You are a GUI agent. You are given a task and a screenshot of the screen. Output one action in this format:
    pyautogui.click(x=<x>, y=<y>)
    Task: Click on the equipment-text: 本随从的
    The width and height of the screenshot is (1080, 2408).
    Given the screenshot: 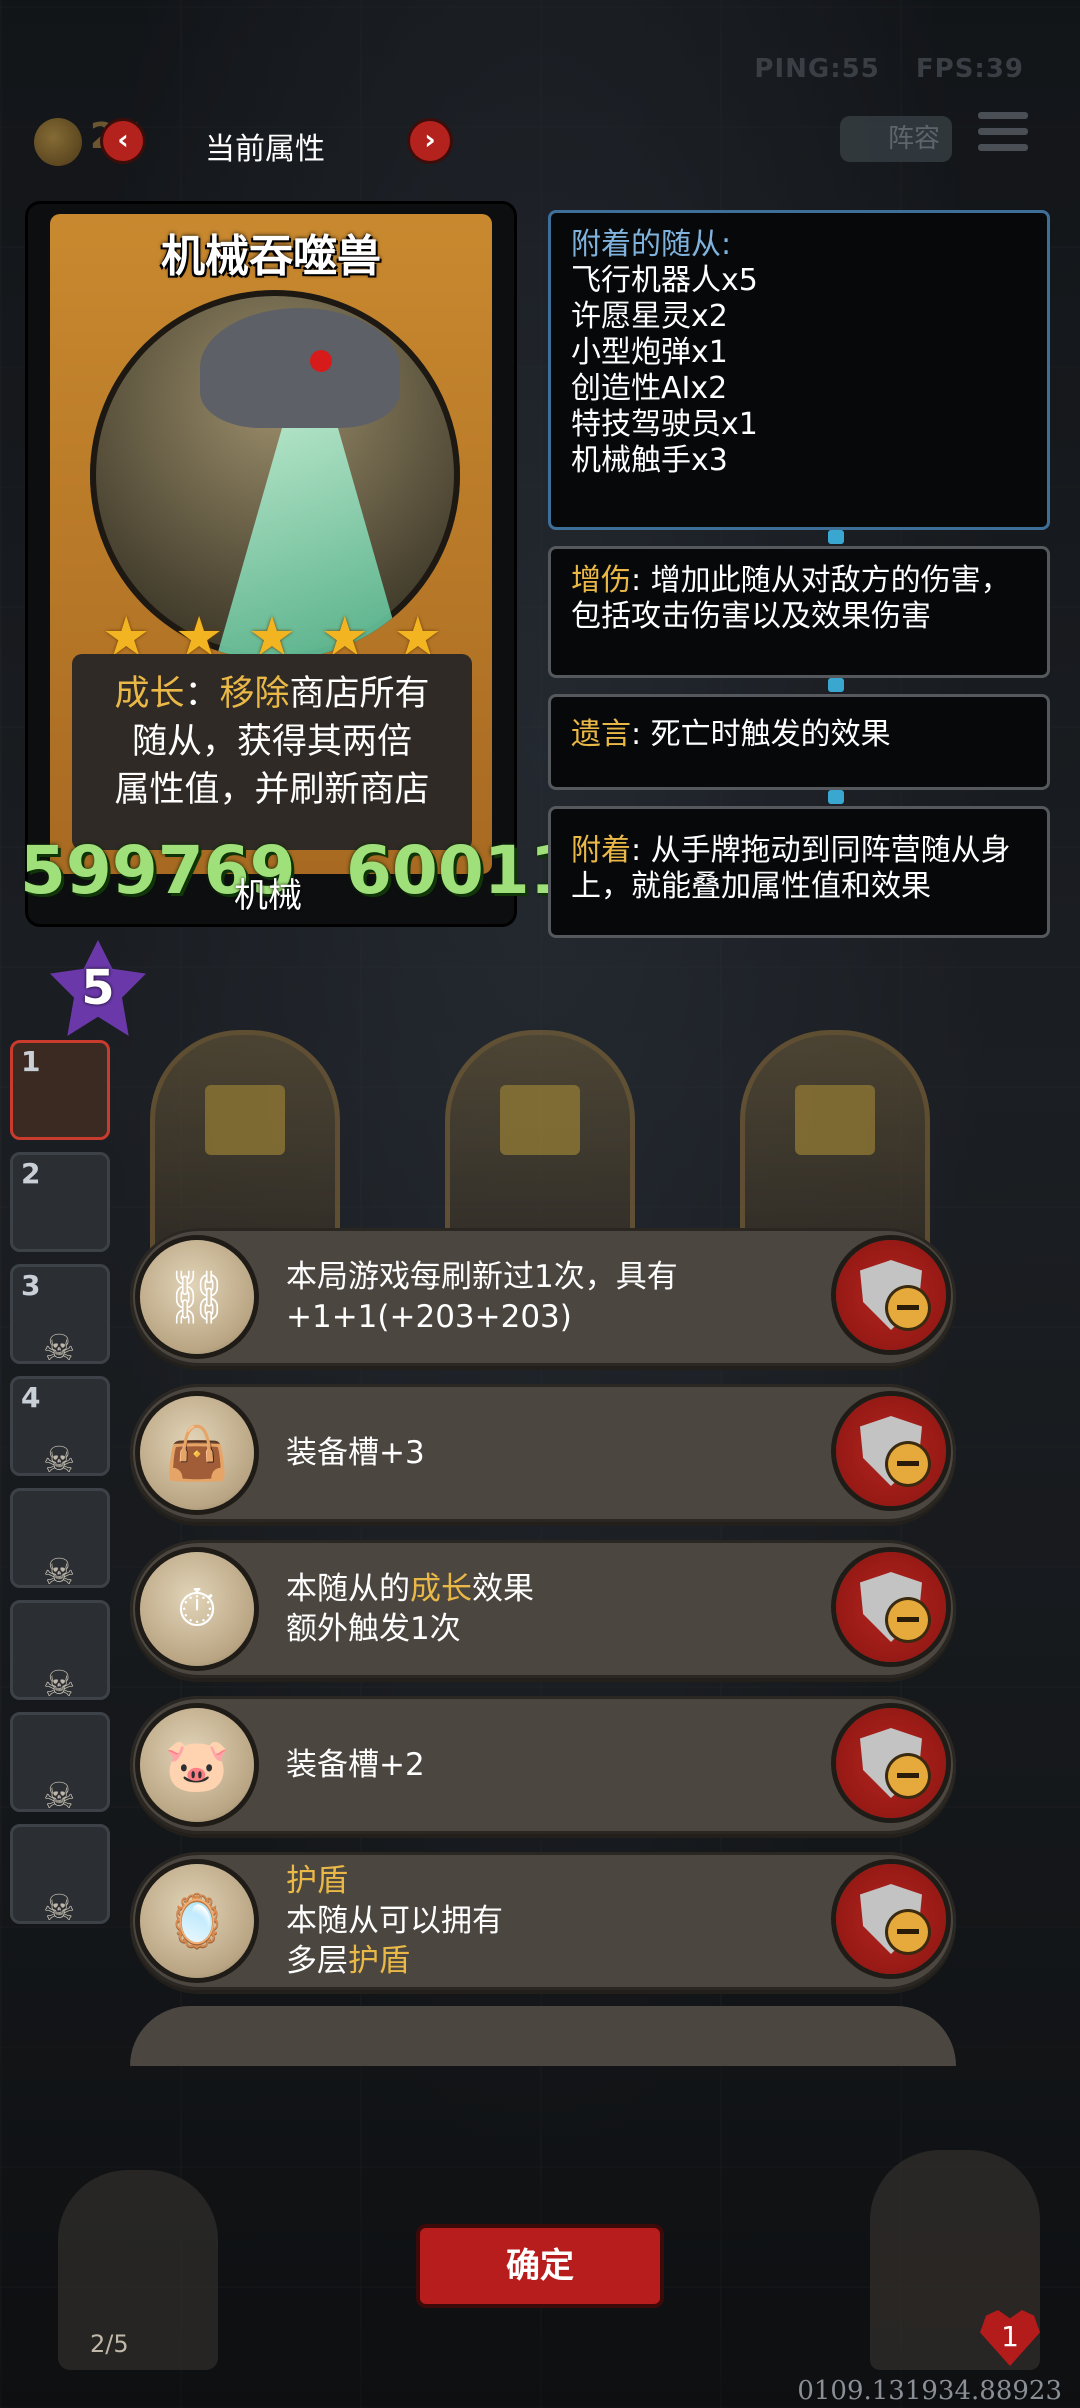 What is the action you would take?
    pyautogui.click(x=348, y=1589)
    